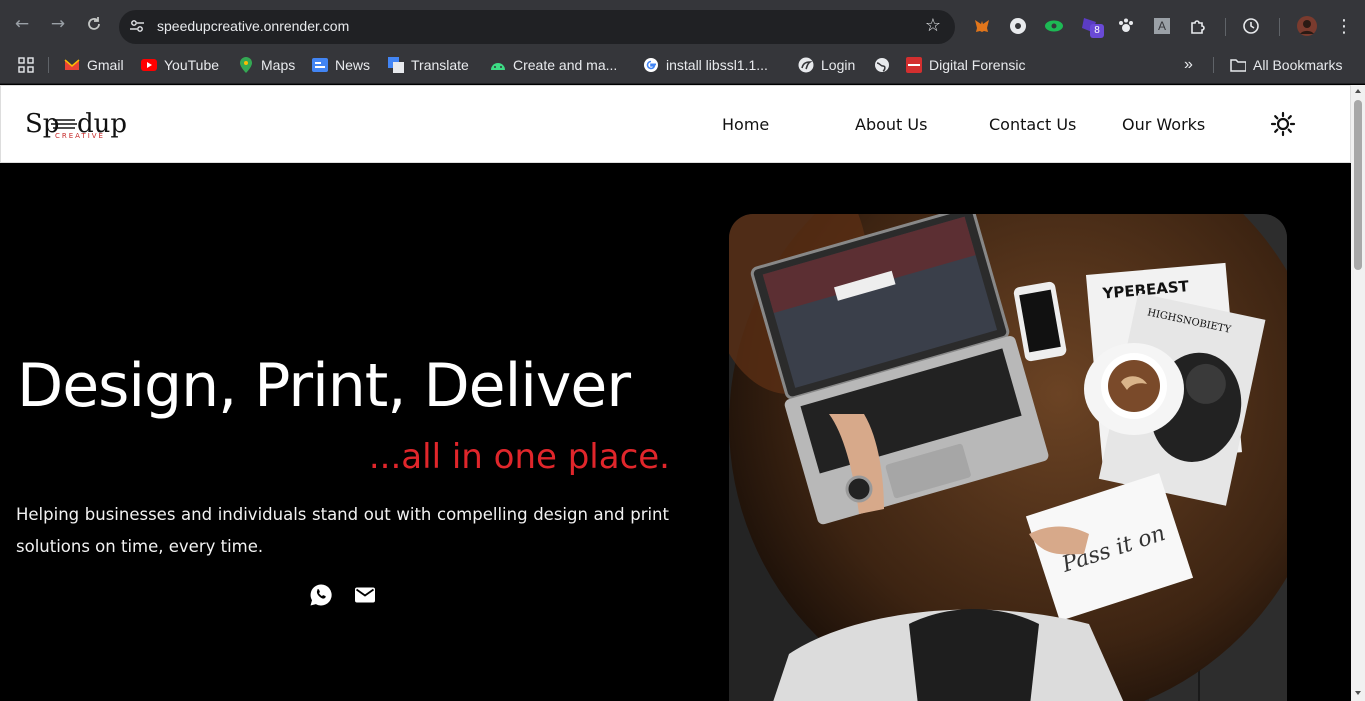 This screenshot has height=701, width=1365. Describe the element at coordinates (982, 26) in the screenshot. I see `metamask-icon` at that location.